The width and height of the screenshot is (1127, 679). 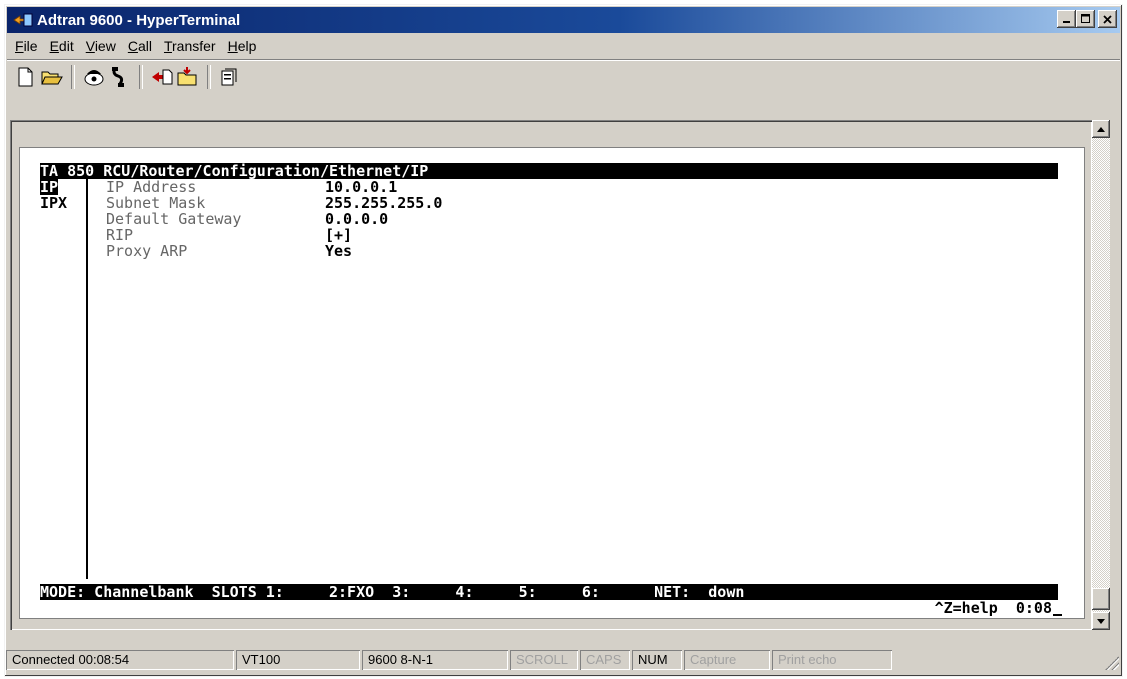 I want to click on scroll-up-button, so click(x=1101, y=129).